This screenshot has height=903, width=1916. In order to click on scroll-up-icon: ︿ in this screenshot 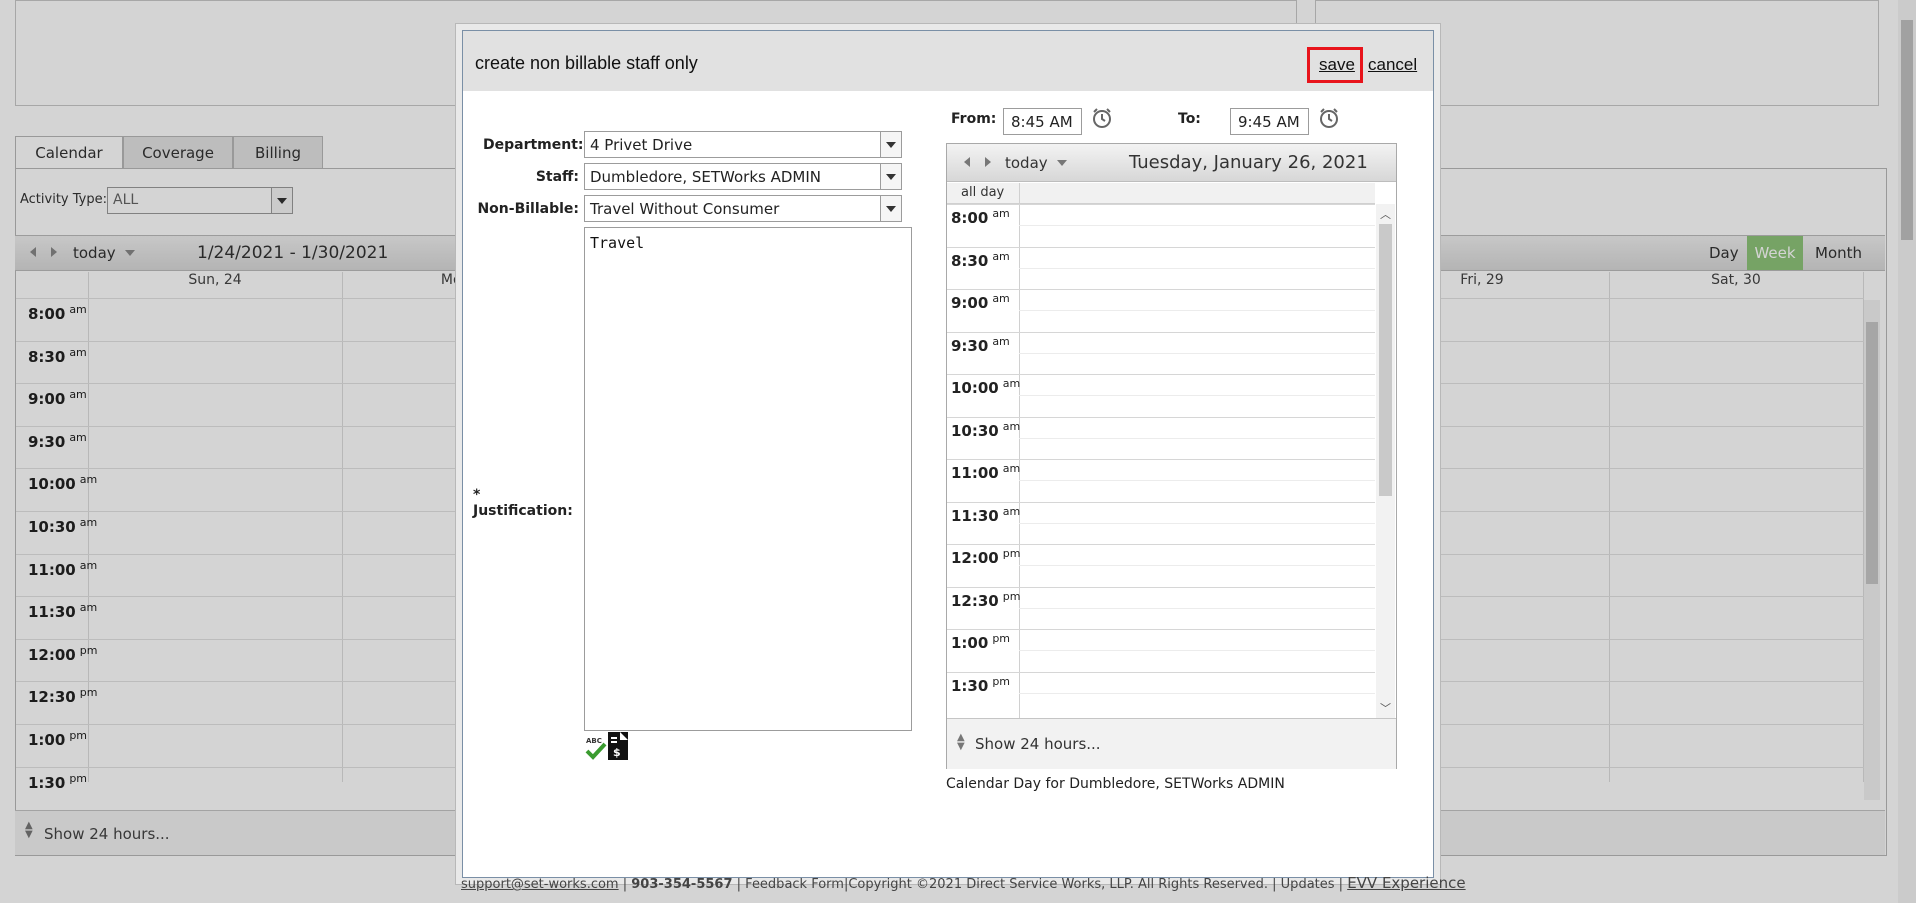, I will do `click(1385, 214)`.